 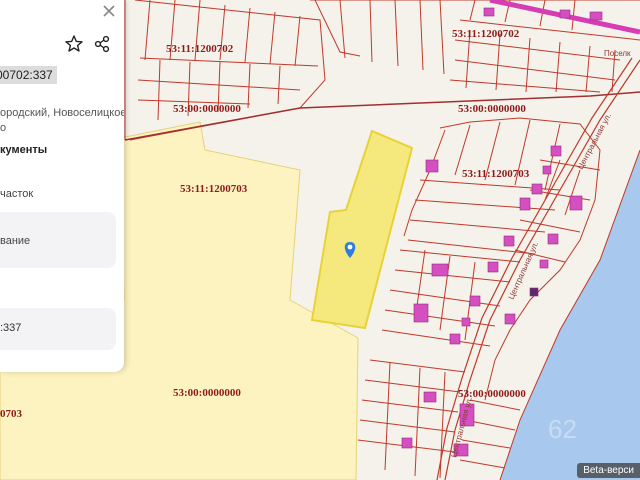 I want to click on number-value: :337, so click(x=11, y=328).